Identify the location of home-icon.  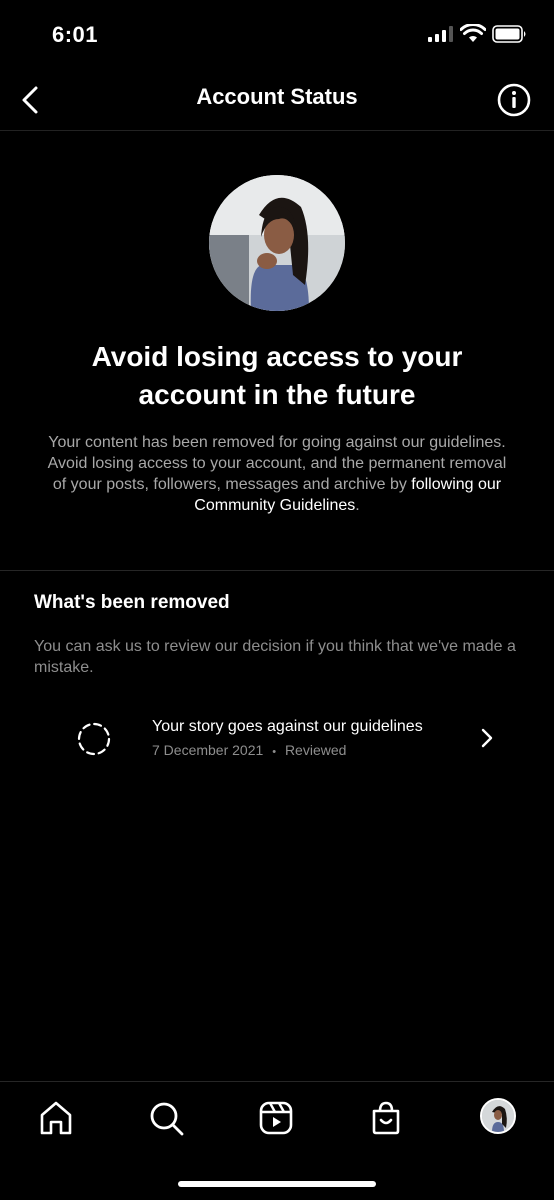
(56, 1118).